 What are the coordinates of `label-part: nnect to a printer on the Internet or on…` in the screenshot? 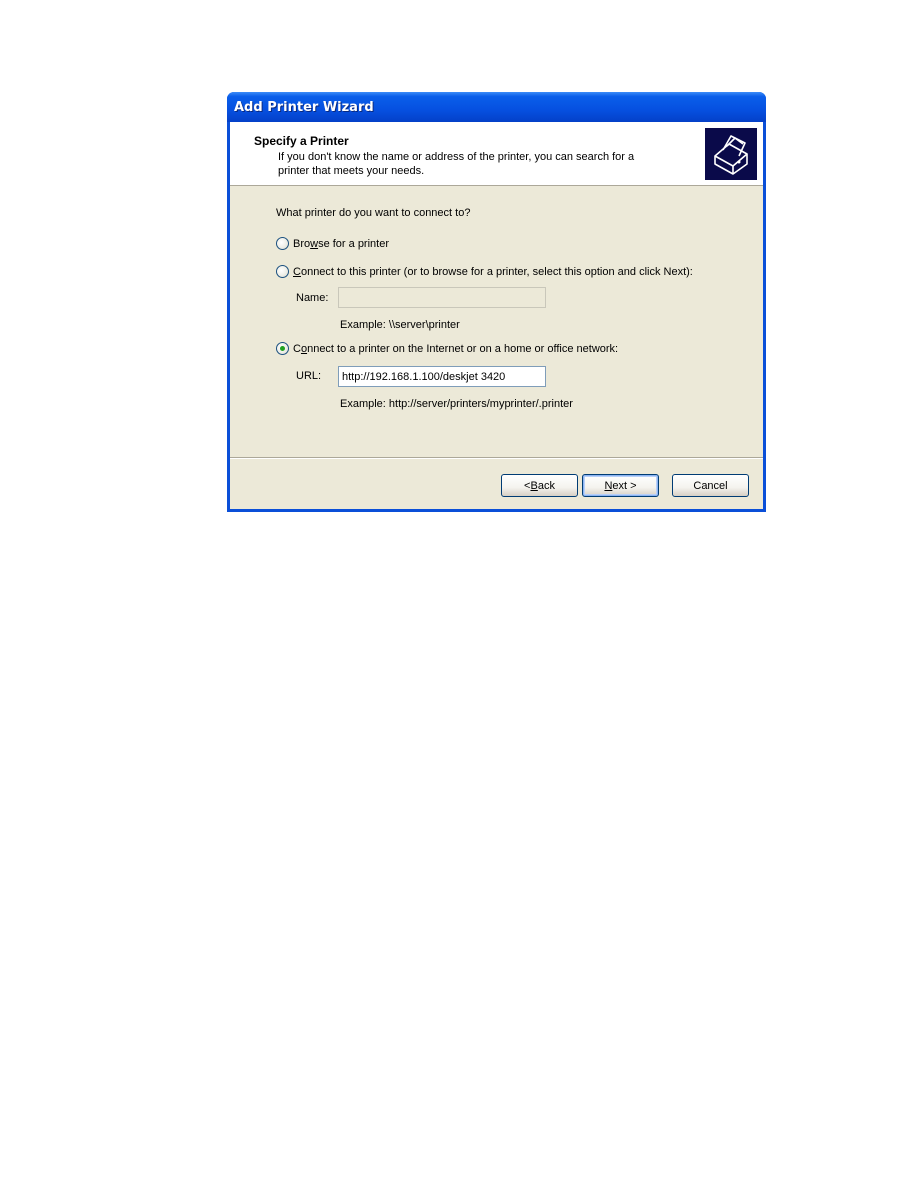 It's located at (463, 348).